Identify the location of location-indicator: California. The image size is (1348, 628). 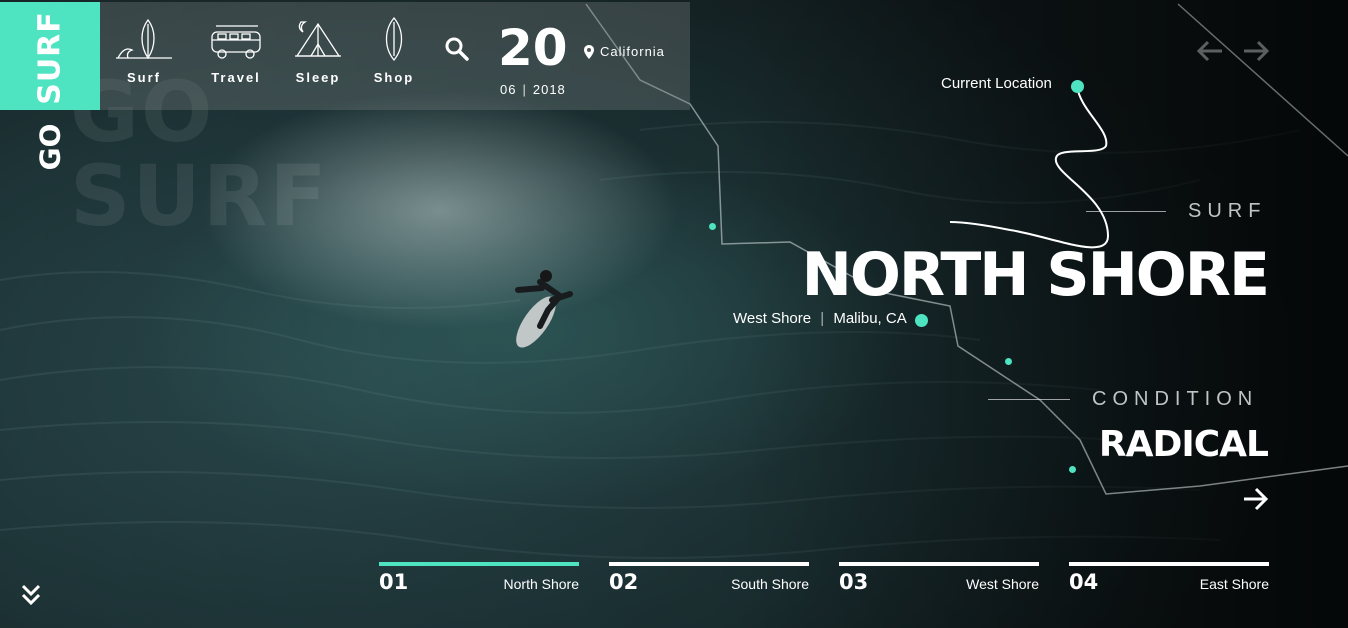
(624, 51).